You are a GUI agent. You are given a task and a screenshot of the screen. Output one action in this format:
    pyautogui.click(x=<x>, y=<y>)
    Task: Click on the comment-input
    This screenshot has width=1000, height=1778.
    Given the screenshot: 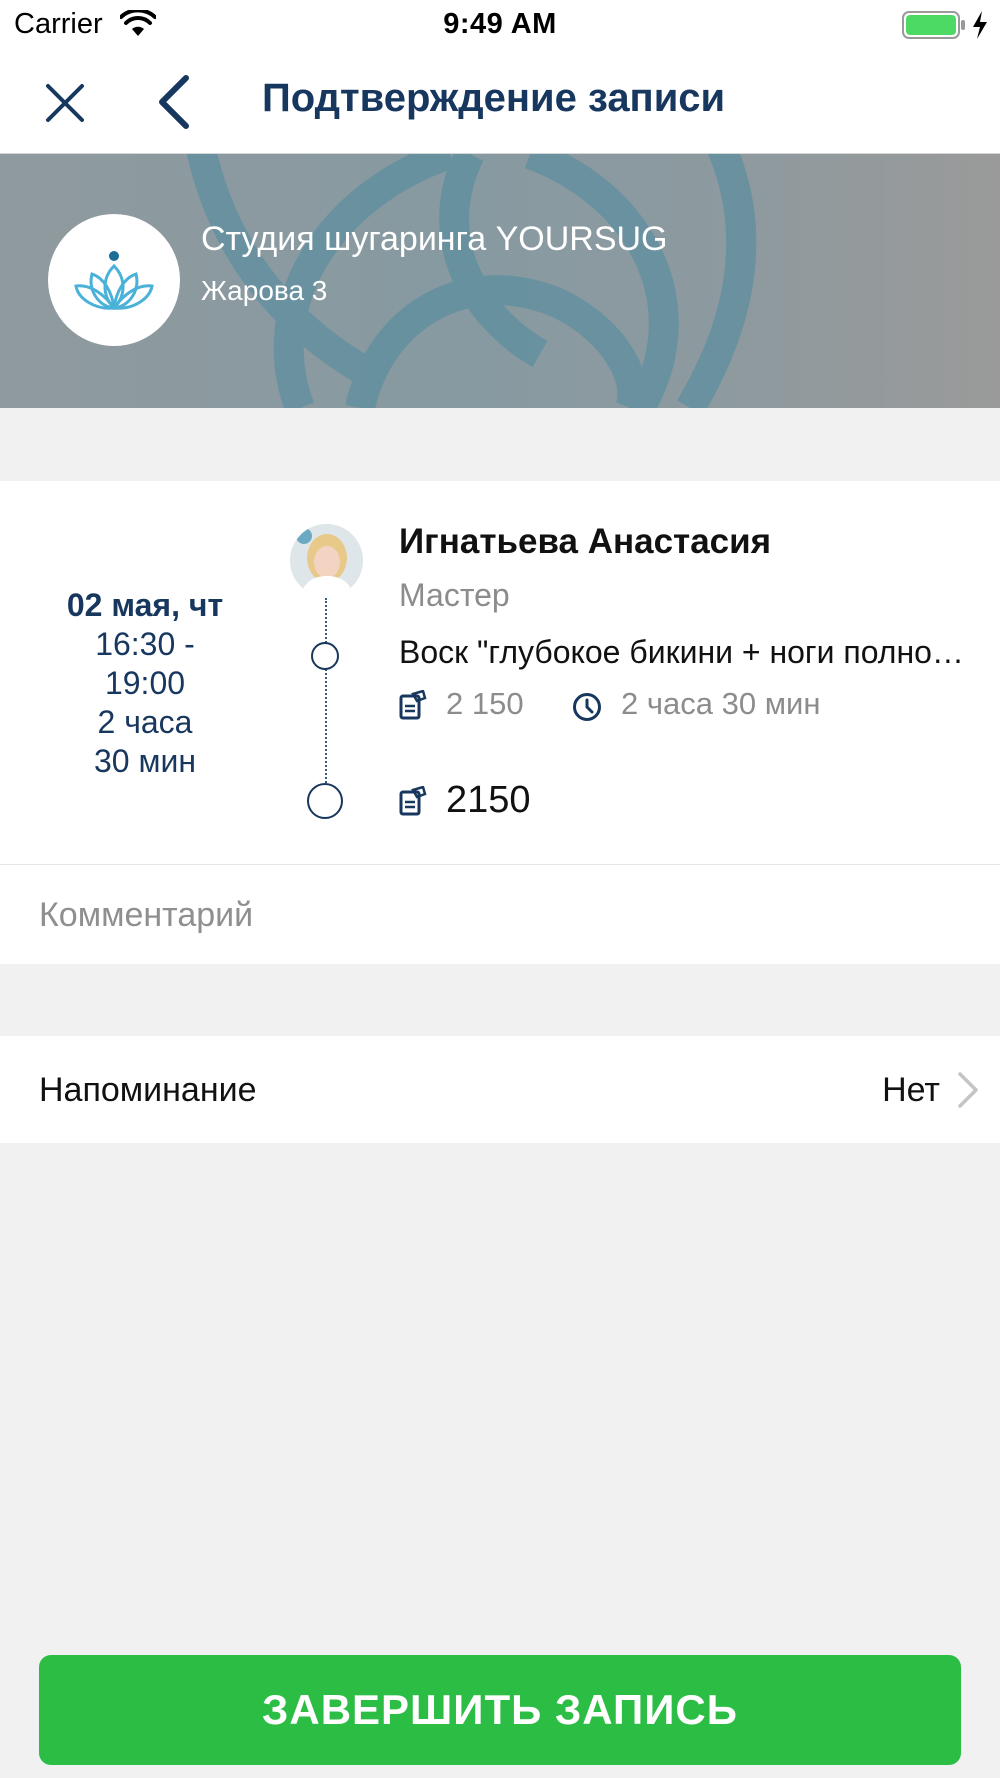 What is the action you would take?
    pyautogui.click(x=499, y=915)
    